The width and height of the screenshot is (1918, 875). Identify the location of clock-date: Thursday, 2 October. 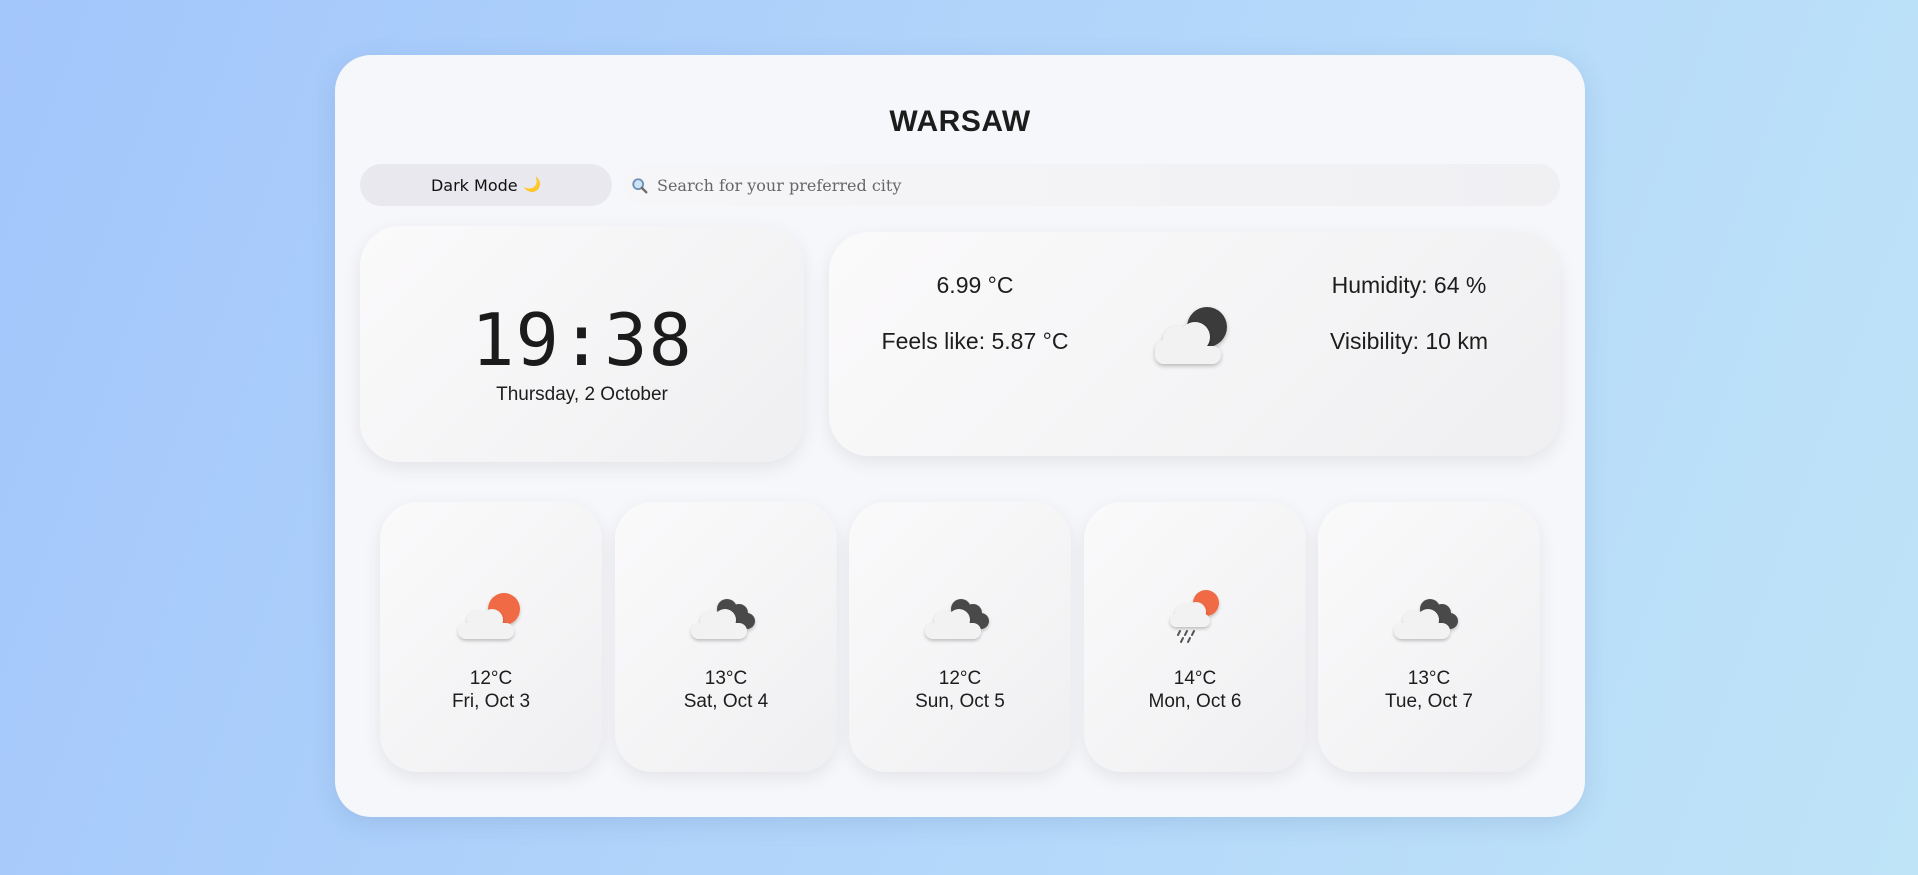
(582, 394).